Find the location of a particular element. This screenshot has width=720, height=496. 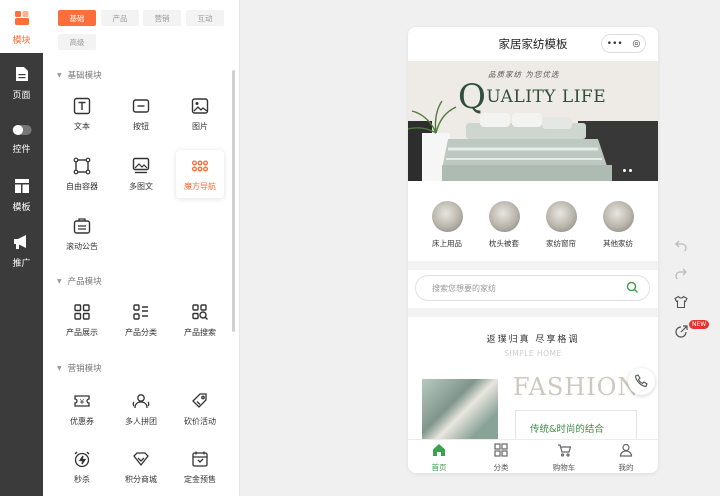

banner: 品质家纺 为您优选 QUALITY LIFE is located at coordinates (533, 121).